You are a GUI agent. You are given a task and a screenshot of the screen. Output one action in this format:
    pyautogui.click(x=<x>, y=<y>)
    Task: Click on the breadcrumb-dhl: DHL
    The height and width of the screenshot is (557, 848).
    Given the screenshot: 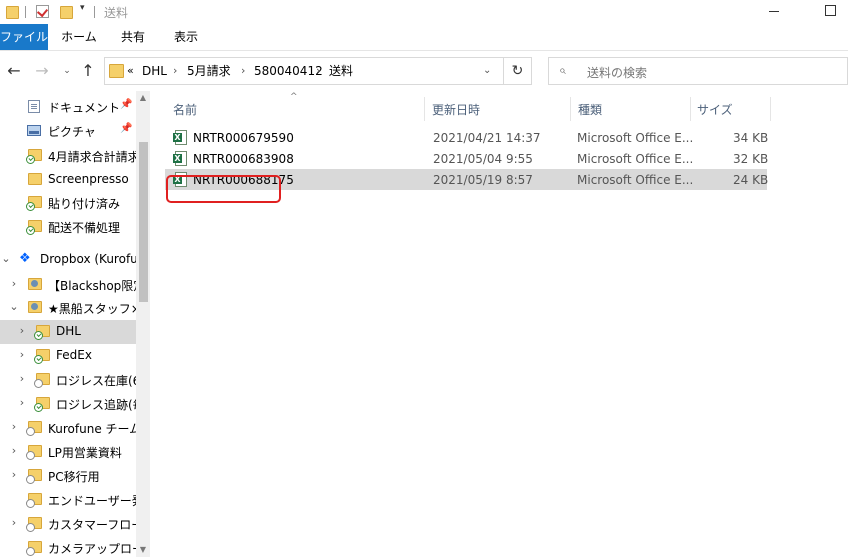 What is the action you would take?
    pyautogui.click(x=154, y=71)
    